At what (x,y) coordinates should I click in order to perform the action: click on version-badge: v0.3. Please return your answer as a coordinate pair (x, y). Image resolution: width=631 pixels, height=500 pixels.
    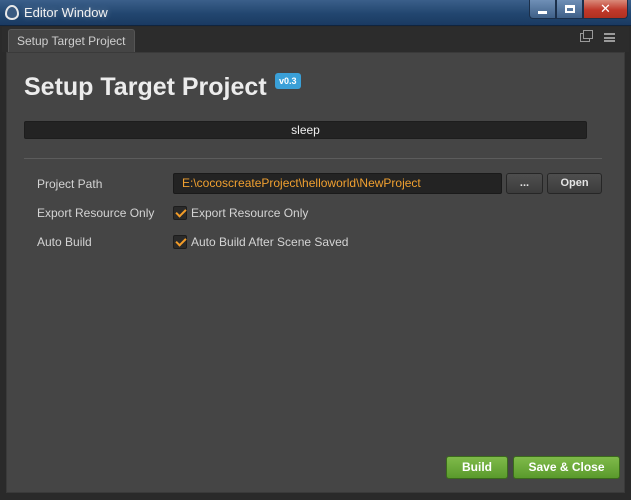
    Looking at the image, I should click on (288, 81).